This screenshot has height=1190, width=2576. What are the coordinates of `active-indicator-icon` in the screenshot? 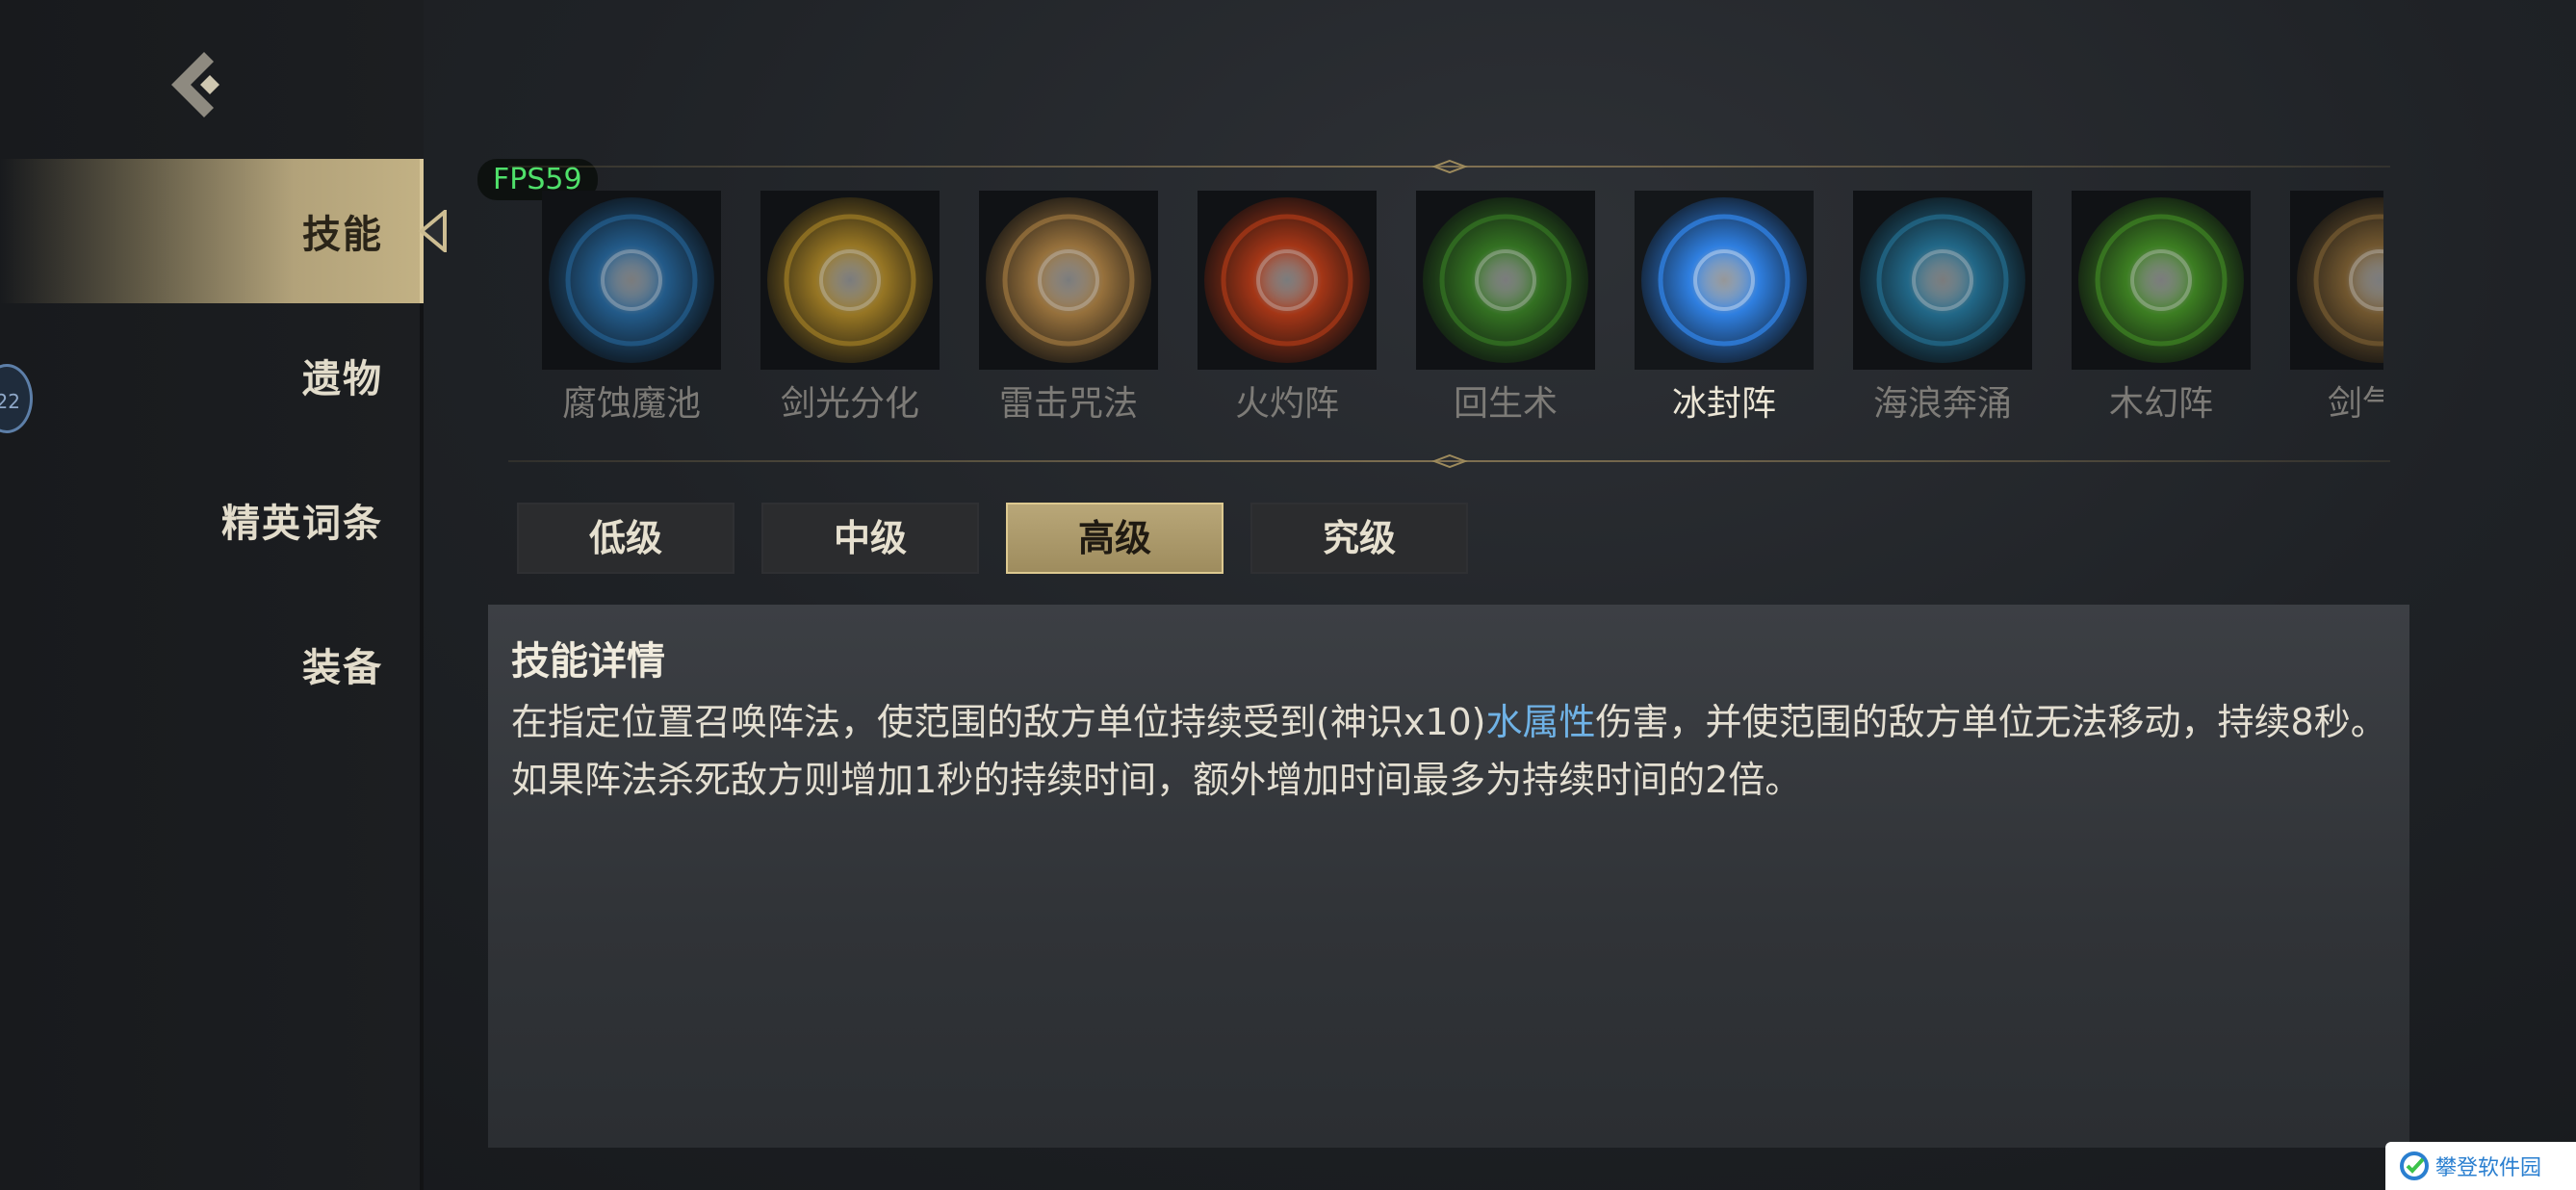 It's located at (432, 231).